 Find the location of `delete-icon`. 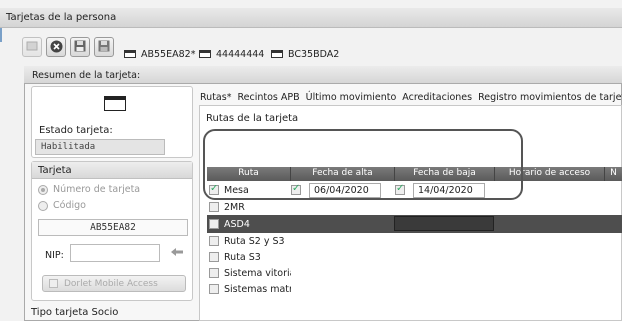

delete-icon is located at coordinates (56, 47).